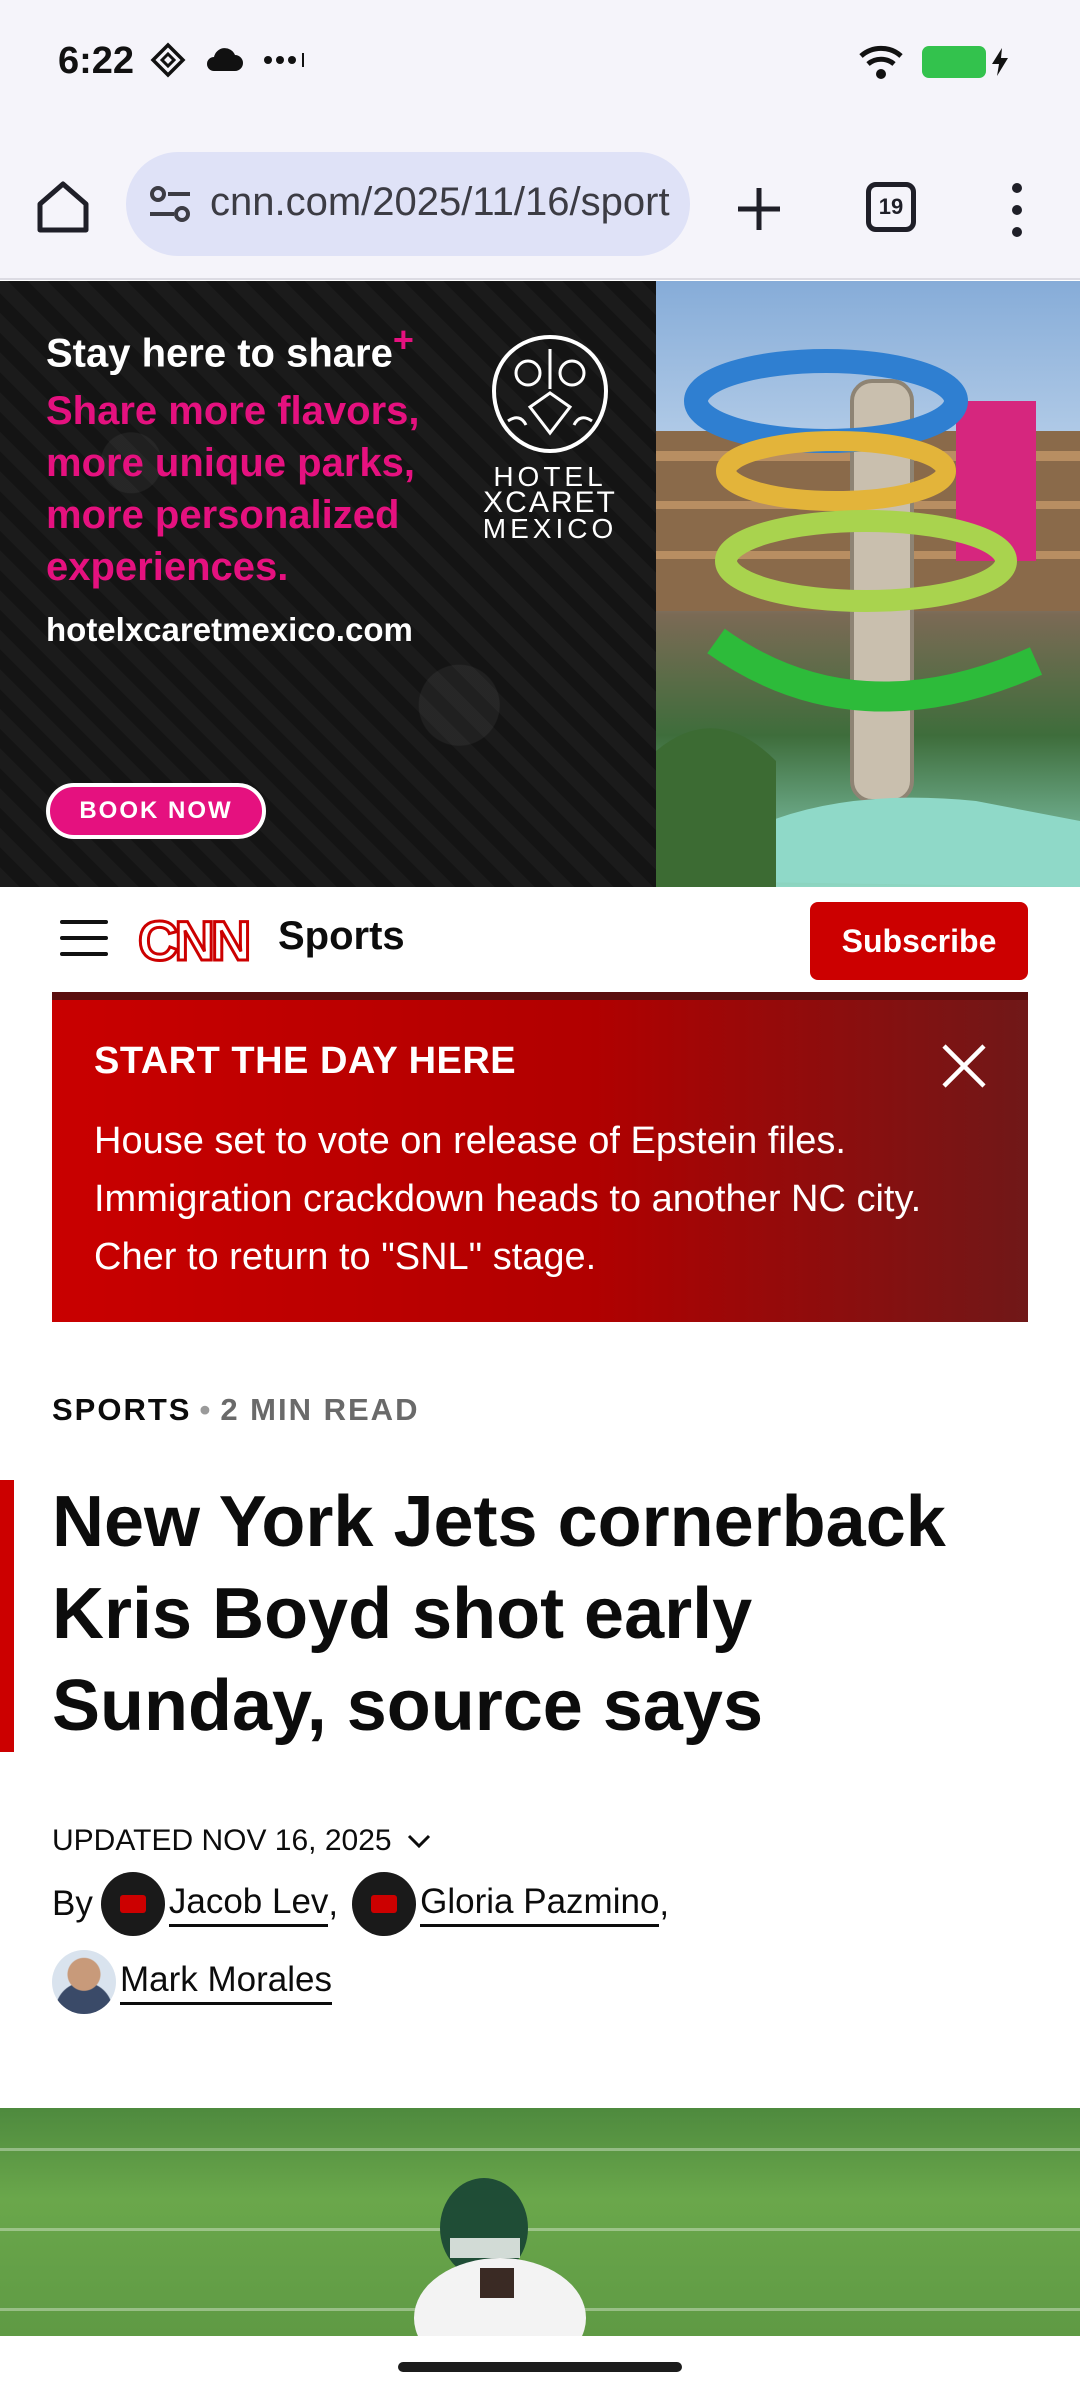  Describe the element at coordinates (230, 347) in the screenshot. I see `ad-headline: Stay here to share+` at that location.